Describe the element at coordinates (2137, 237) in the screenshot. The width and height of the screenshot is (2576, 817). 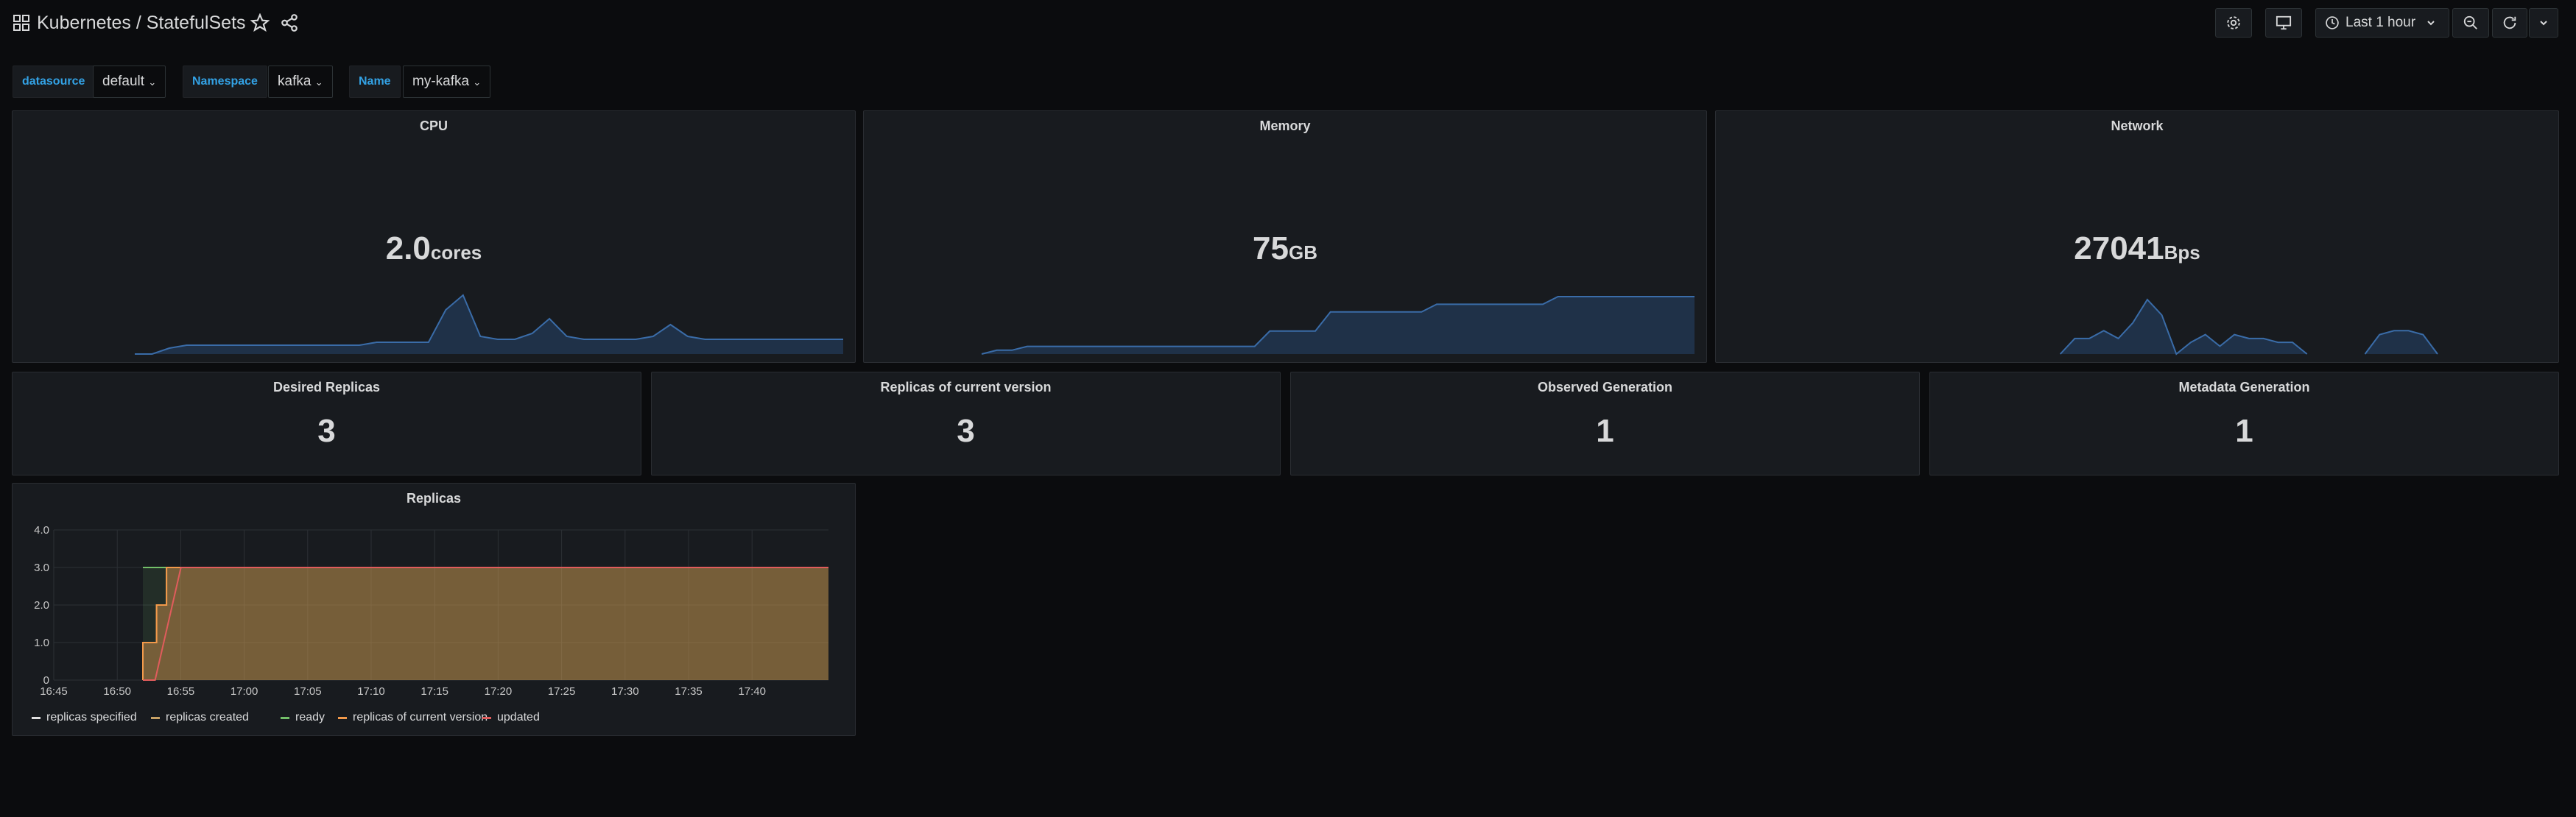
I see `network-panel: Network 27041Bps` at that location.